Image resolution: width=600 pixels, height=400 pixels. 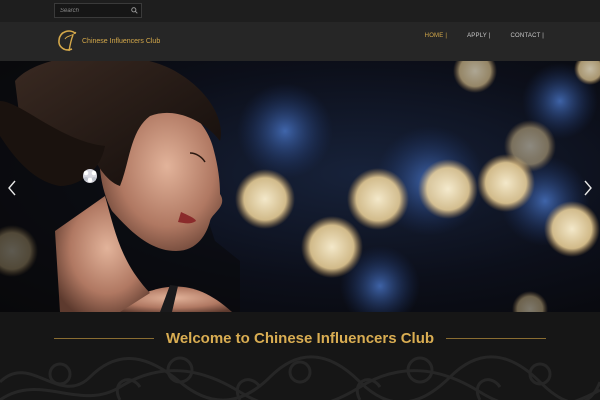 I want to click on nav-apply: APPLY |, so click(x=478, y=36).